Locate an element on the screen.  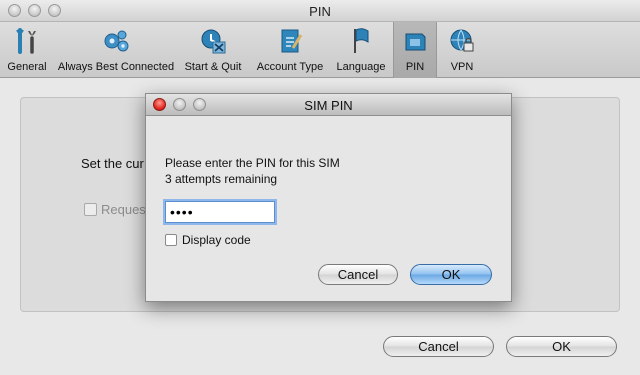
tab-always-best-connected: Always Best Connected is located at coordinates (116, 50).